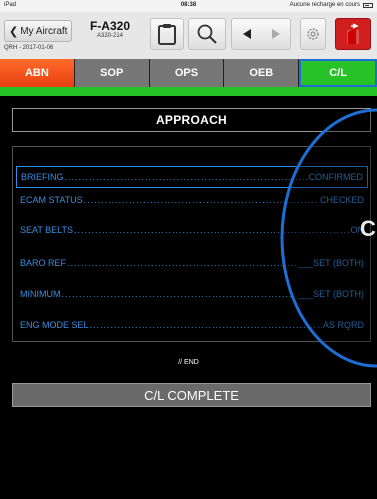  I want to click on checklist-item-baro-ref: BARO REF ___SET (BOTH), so click(192, 263).